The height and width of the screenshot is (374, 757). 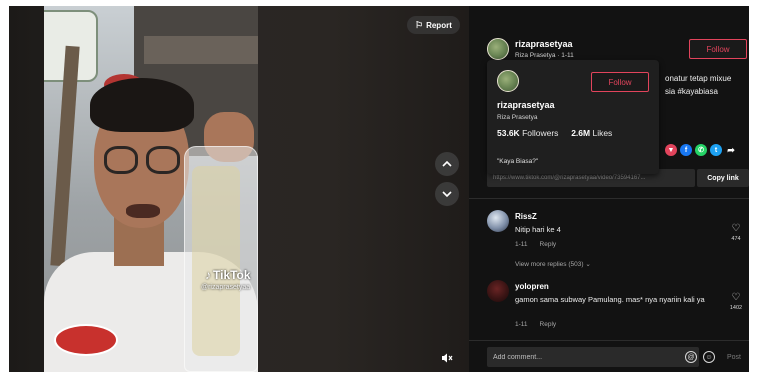 I want to click on video-scene-bottle, so click(x=216, y=261).